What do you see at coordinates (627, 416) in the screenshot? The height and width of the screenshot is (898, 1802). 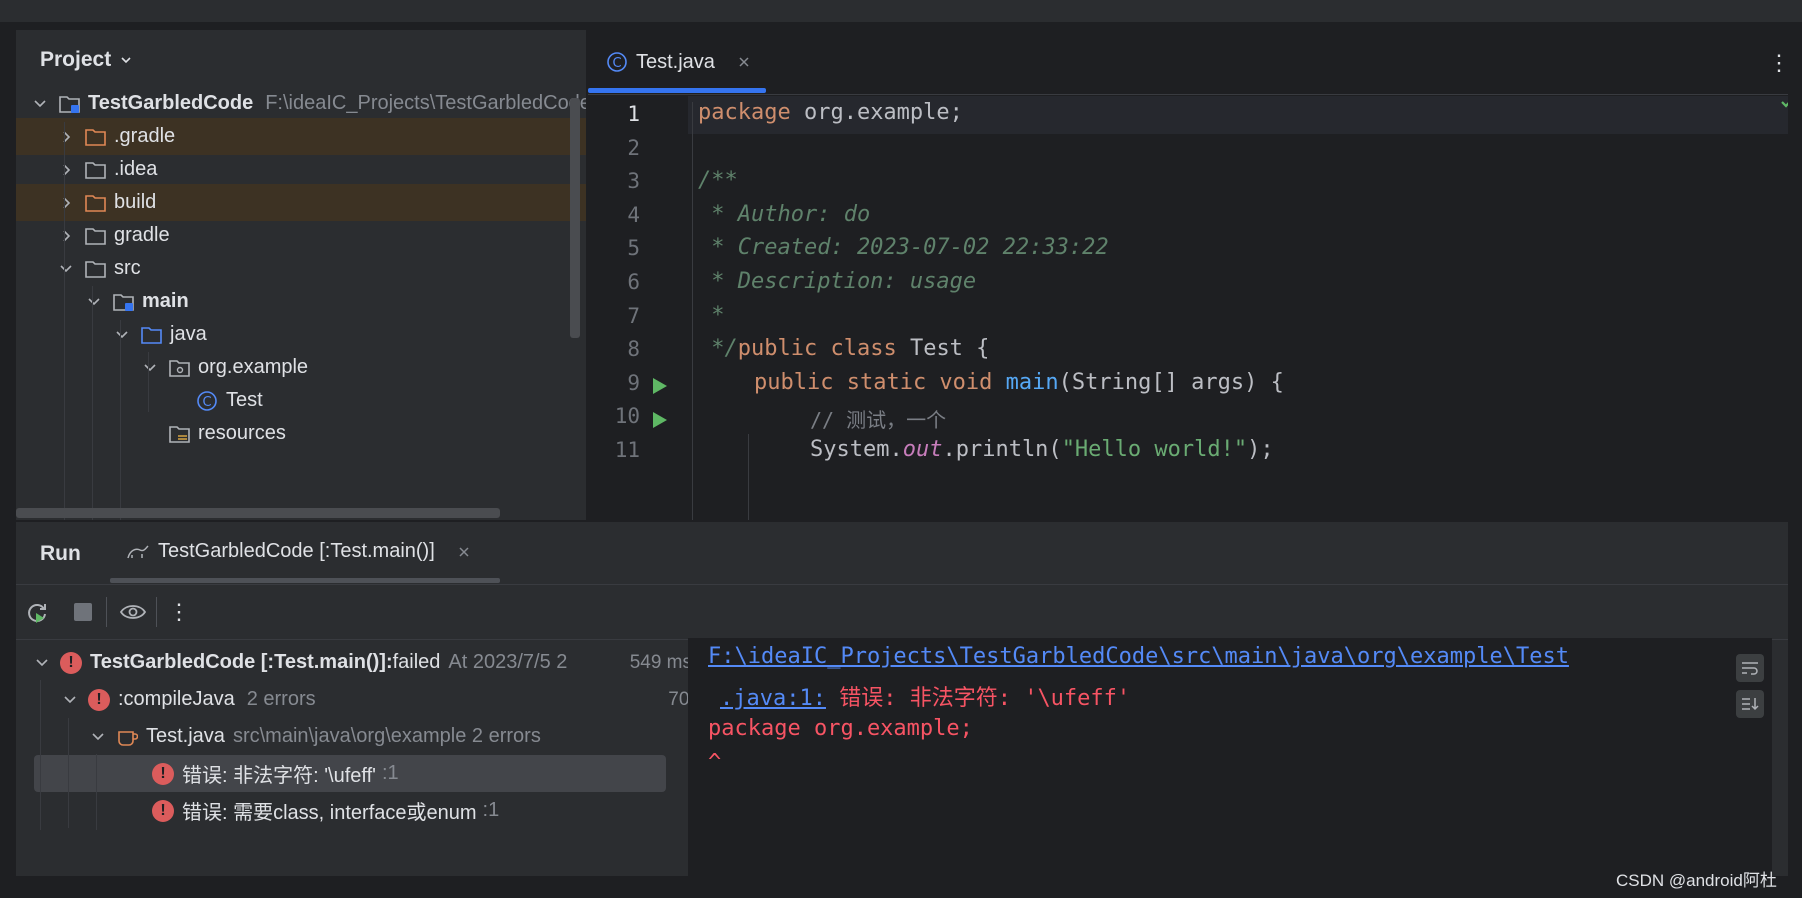 I see `line-number: 10` at bounding box center [627, 416].